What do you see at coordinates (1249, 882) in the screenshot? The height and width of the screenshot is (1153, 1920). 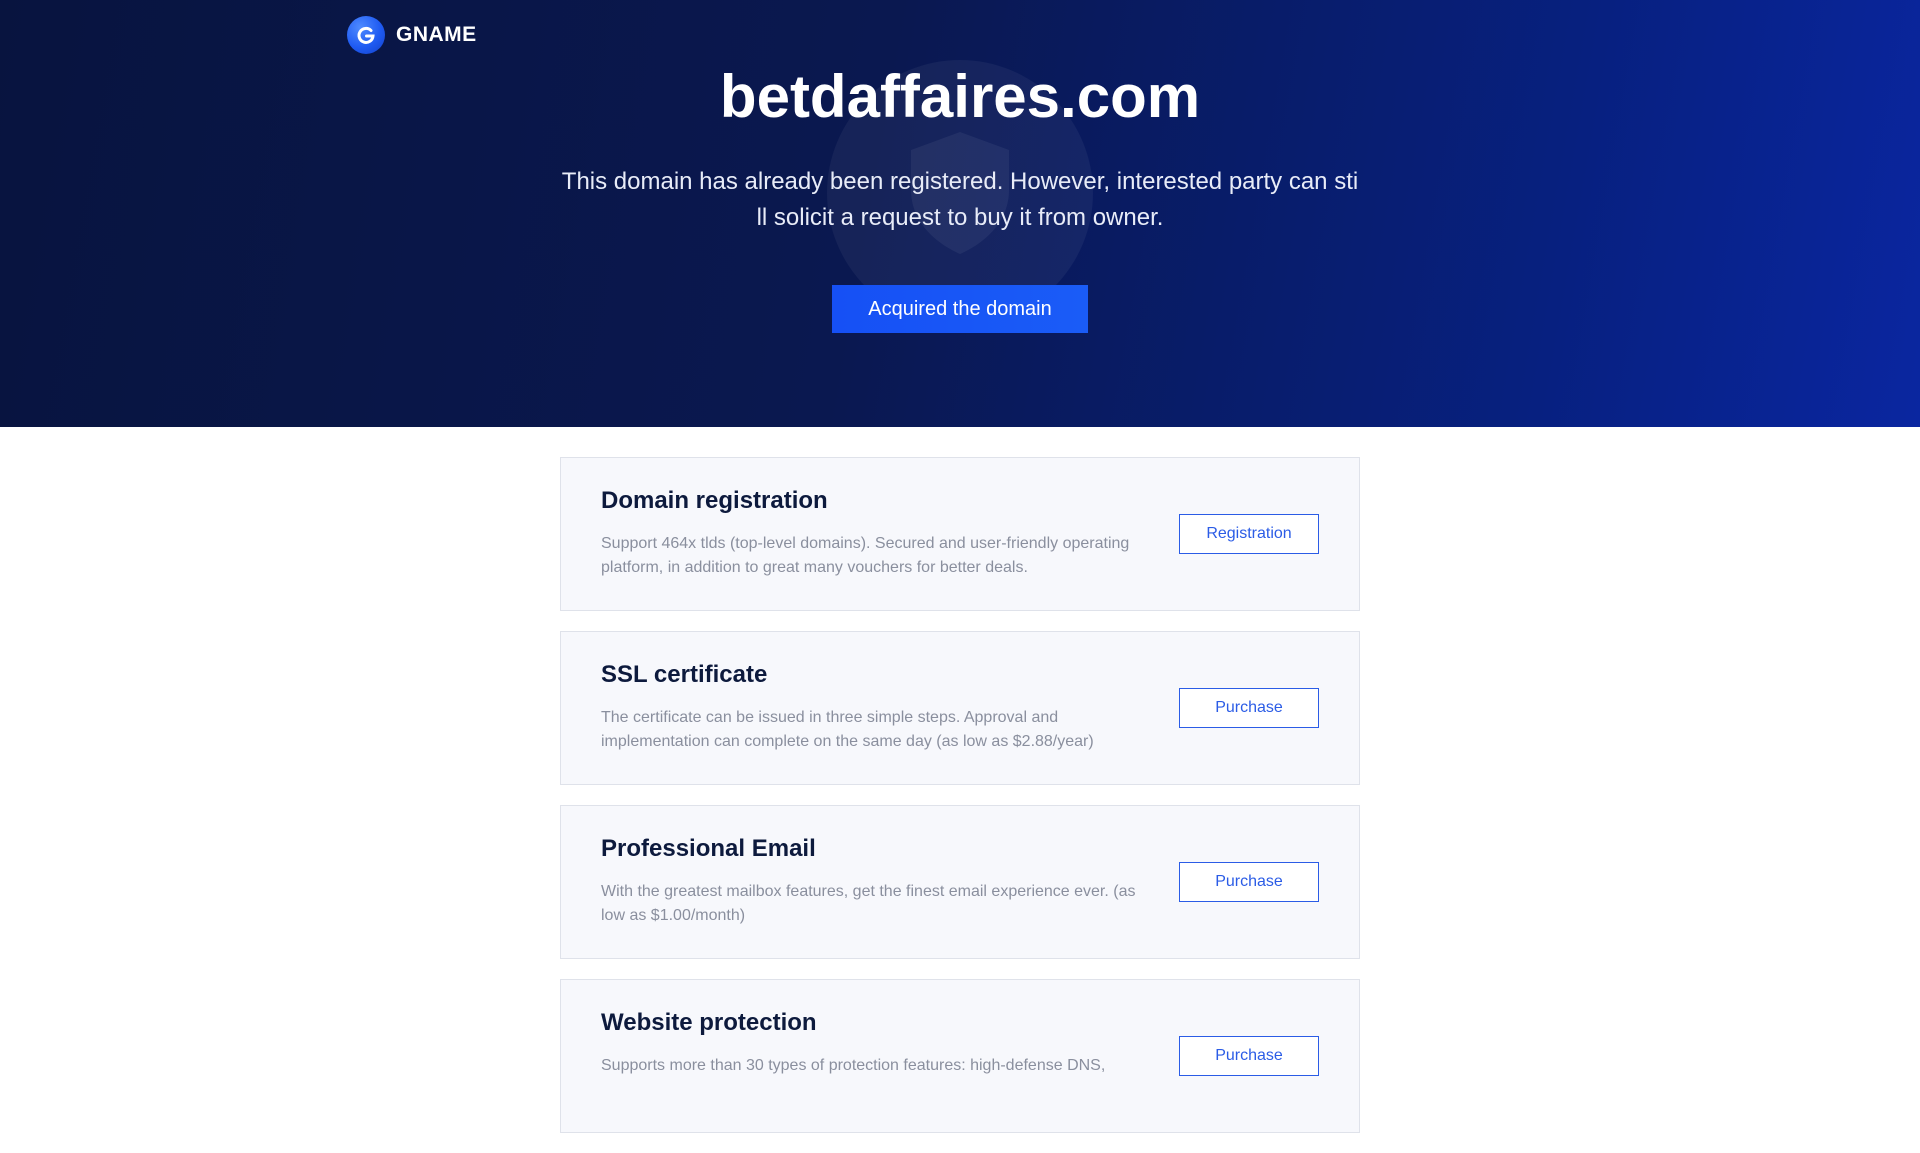 I see `purchase-email-button: Purchase` at bounding box center [1249, 882].